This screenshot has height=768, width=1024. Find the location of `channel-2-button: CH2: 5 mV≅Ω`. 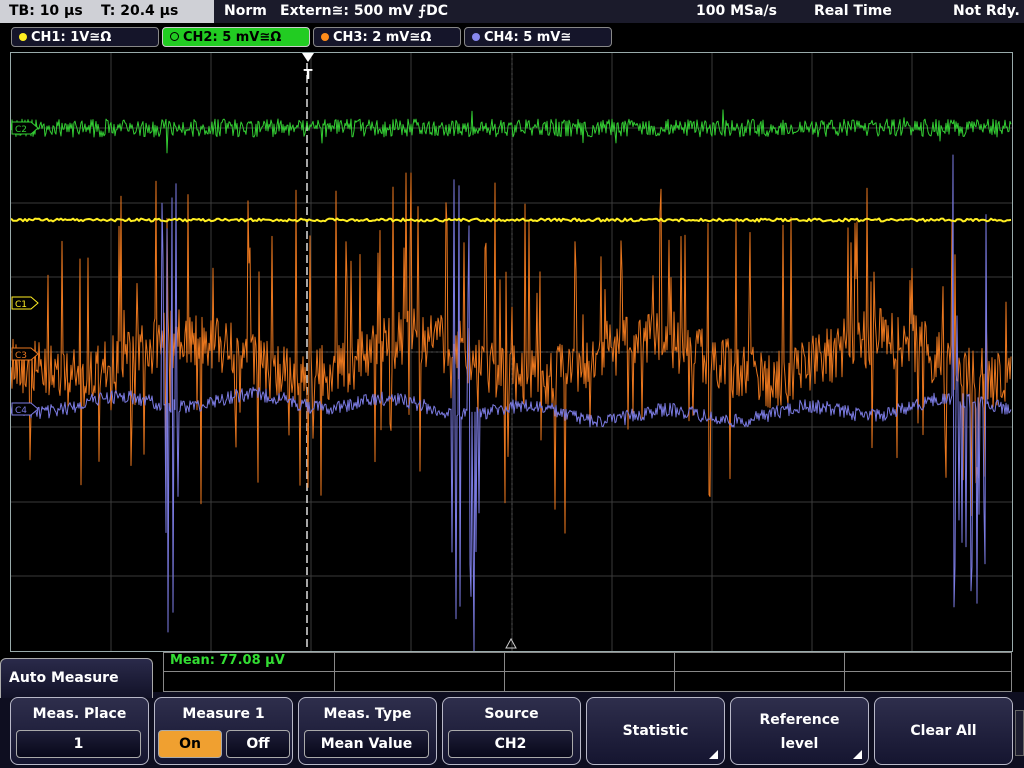

channel-2-button: CH2: 5 mV≅Ω is located at coordinates (236, 37).